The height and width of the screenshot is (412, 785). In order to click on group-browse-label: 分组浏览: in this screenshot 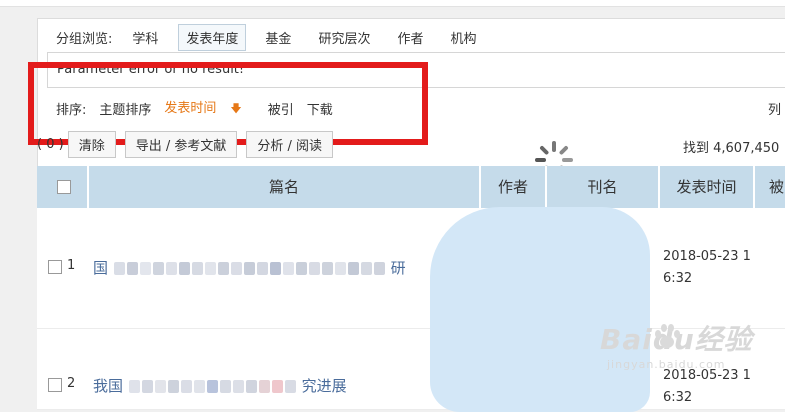, I will do `click(84, 39)`.